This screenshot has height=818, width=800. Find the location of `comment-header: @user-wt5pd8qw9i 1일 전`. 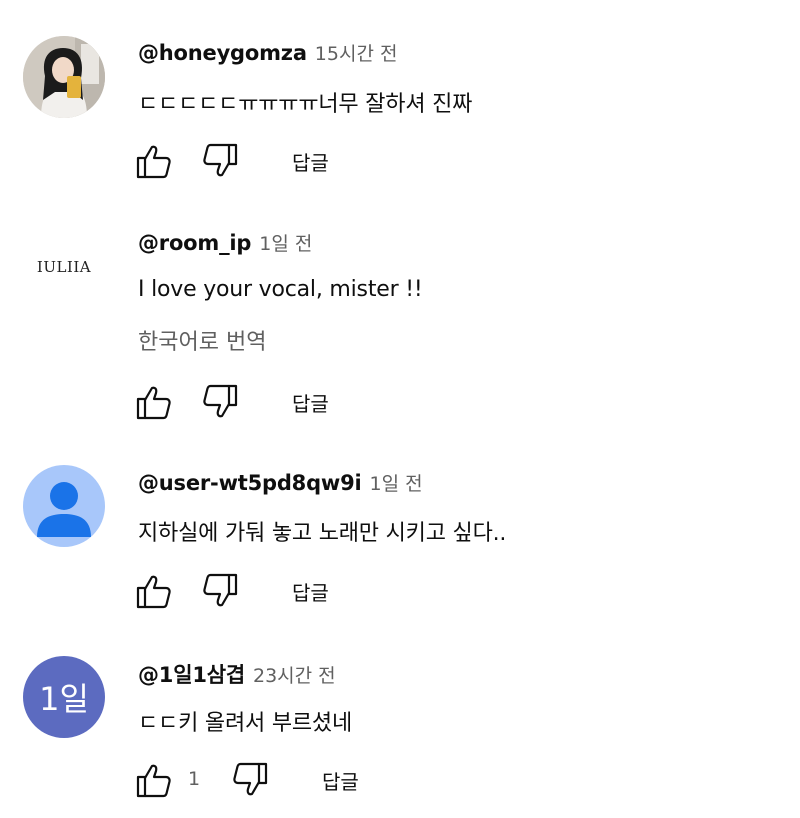

comment-header: @user-wt5pd8qw9i 1일 전 is located at coordinates (280, 484).